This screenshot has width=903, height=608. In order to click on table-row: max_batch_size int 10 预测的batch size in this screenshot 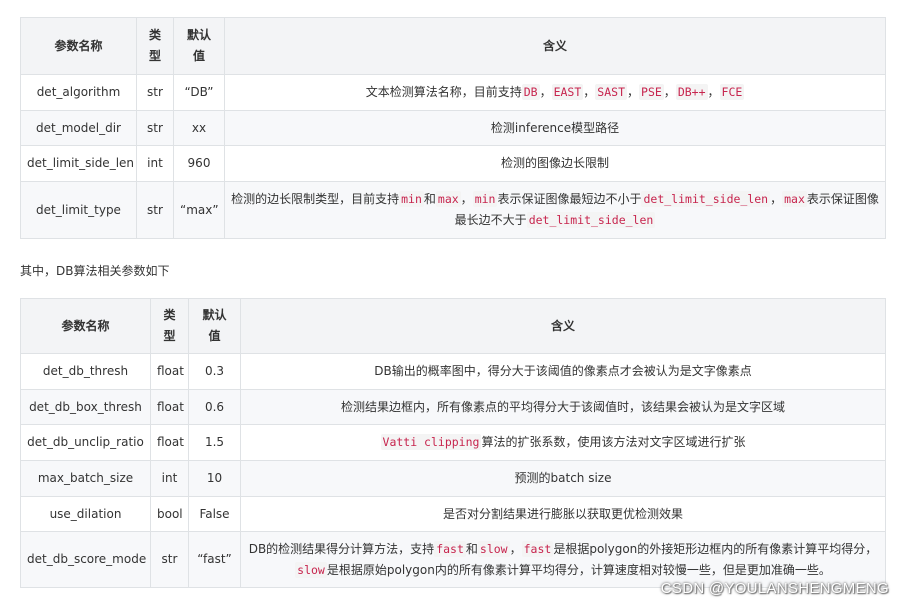, I will do `click(453, 478)`.